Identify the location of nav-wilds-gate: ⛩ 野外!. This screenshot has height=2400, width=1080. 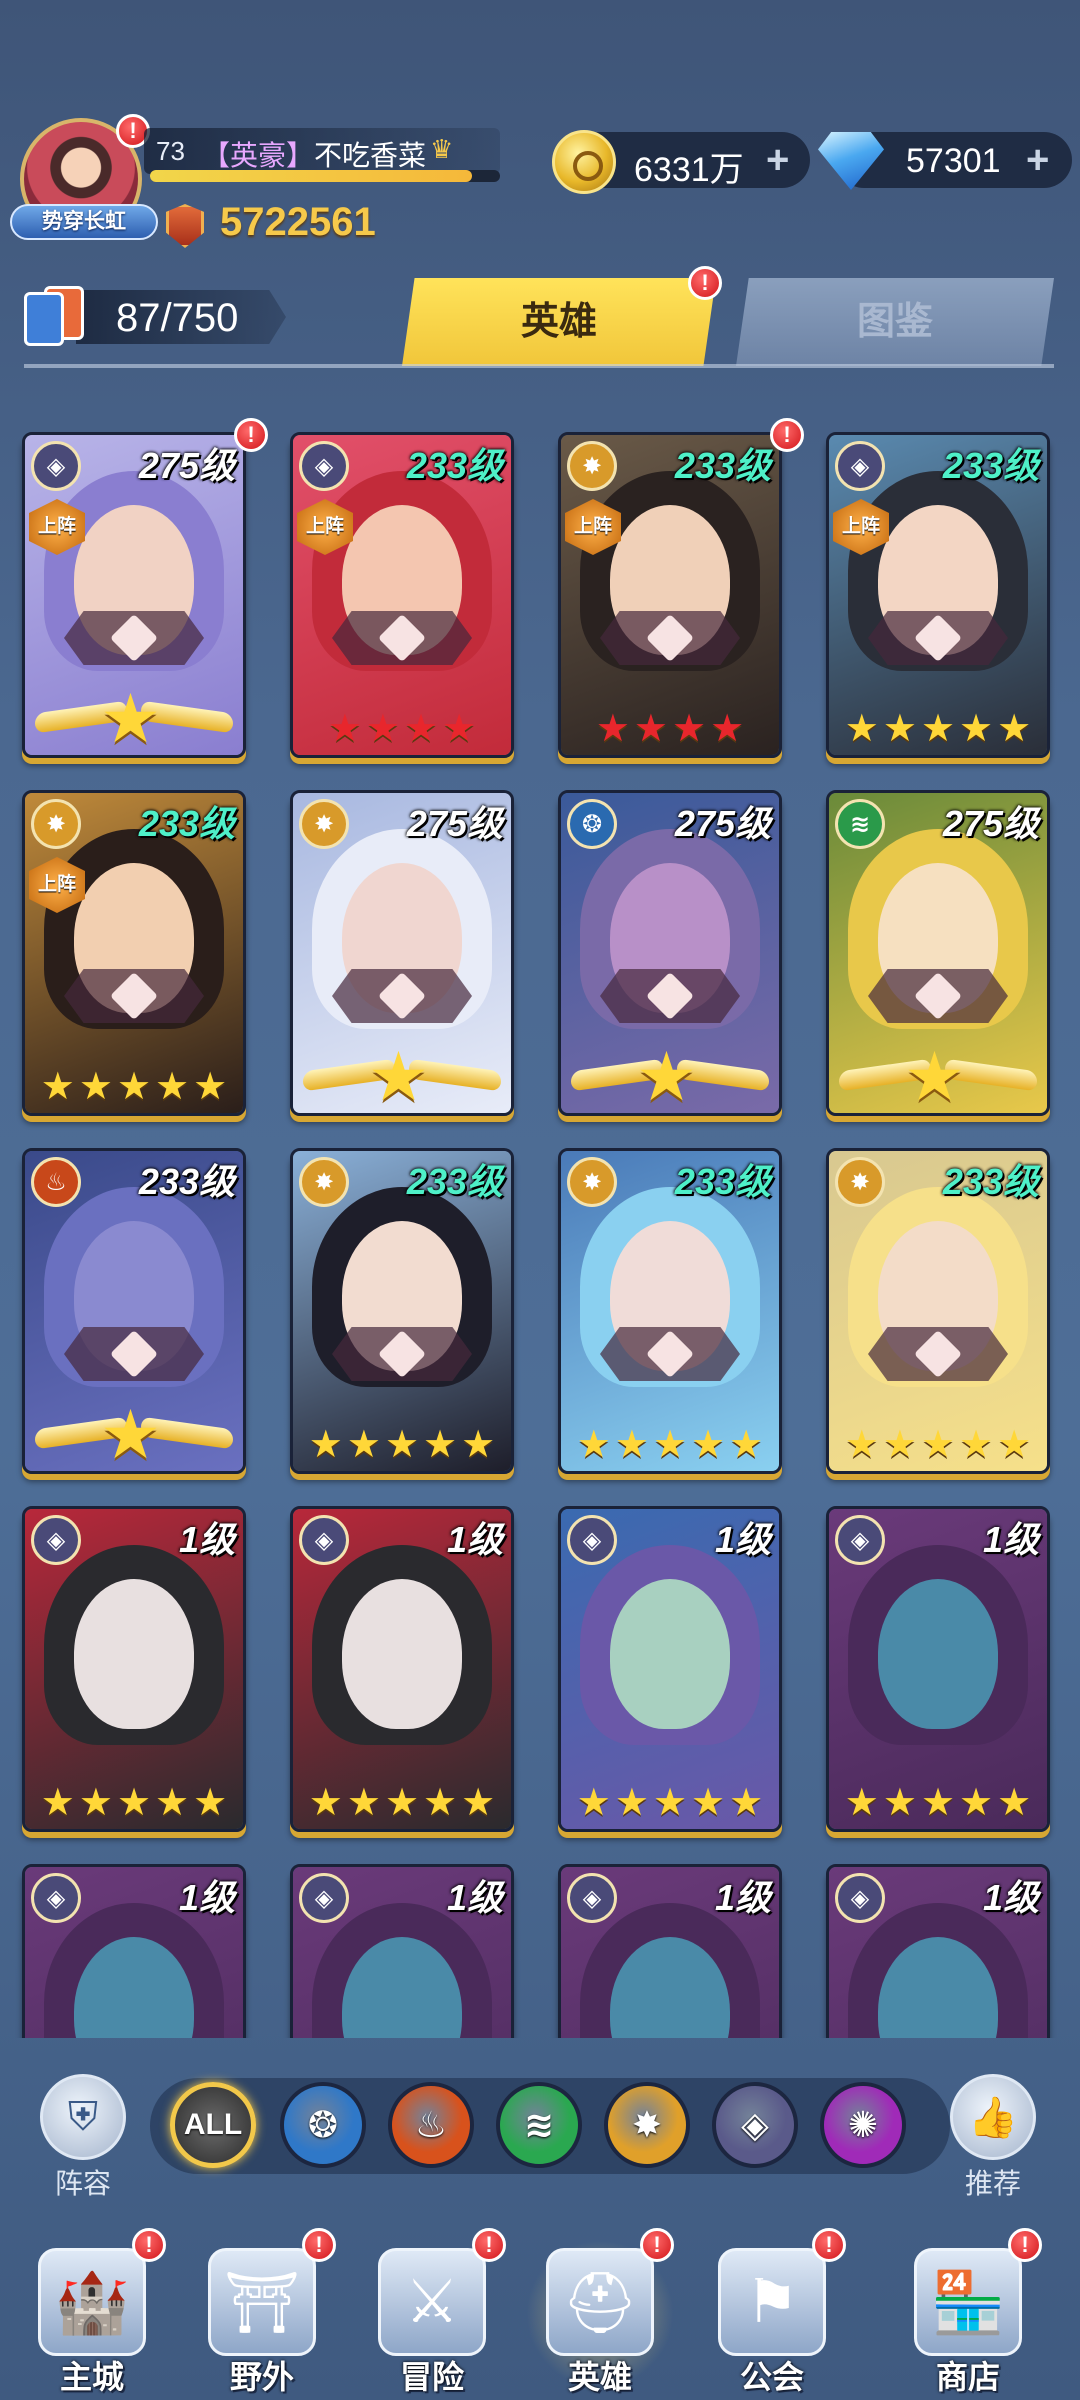
(262, 2314).